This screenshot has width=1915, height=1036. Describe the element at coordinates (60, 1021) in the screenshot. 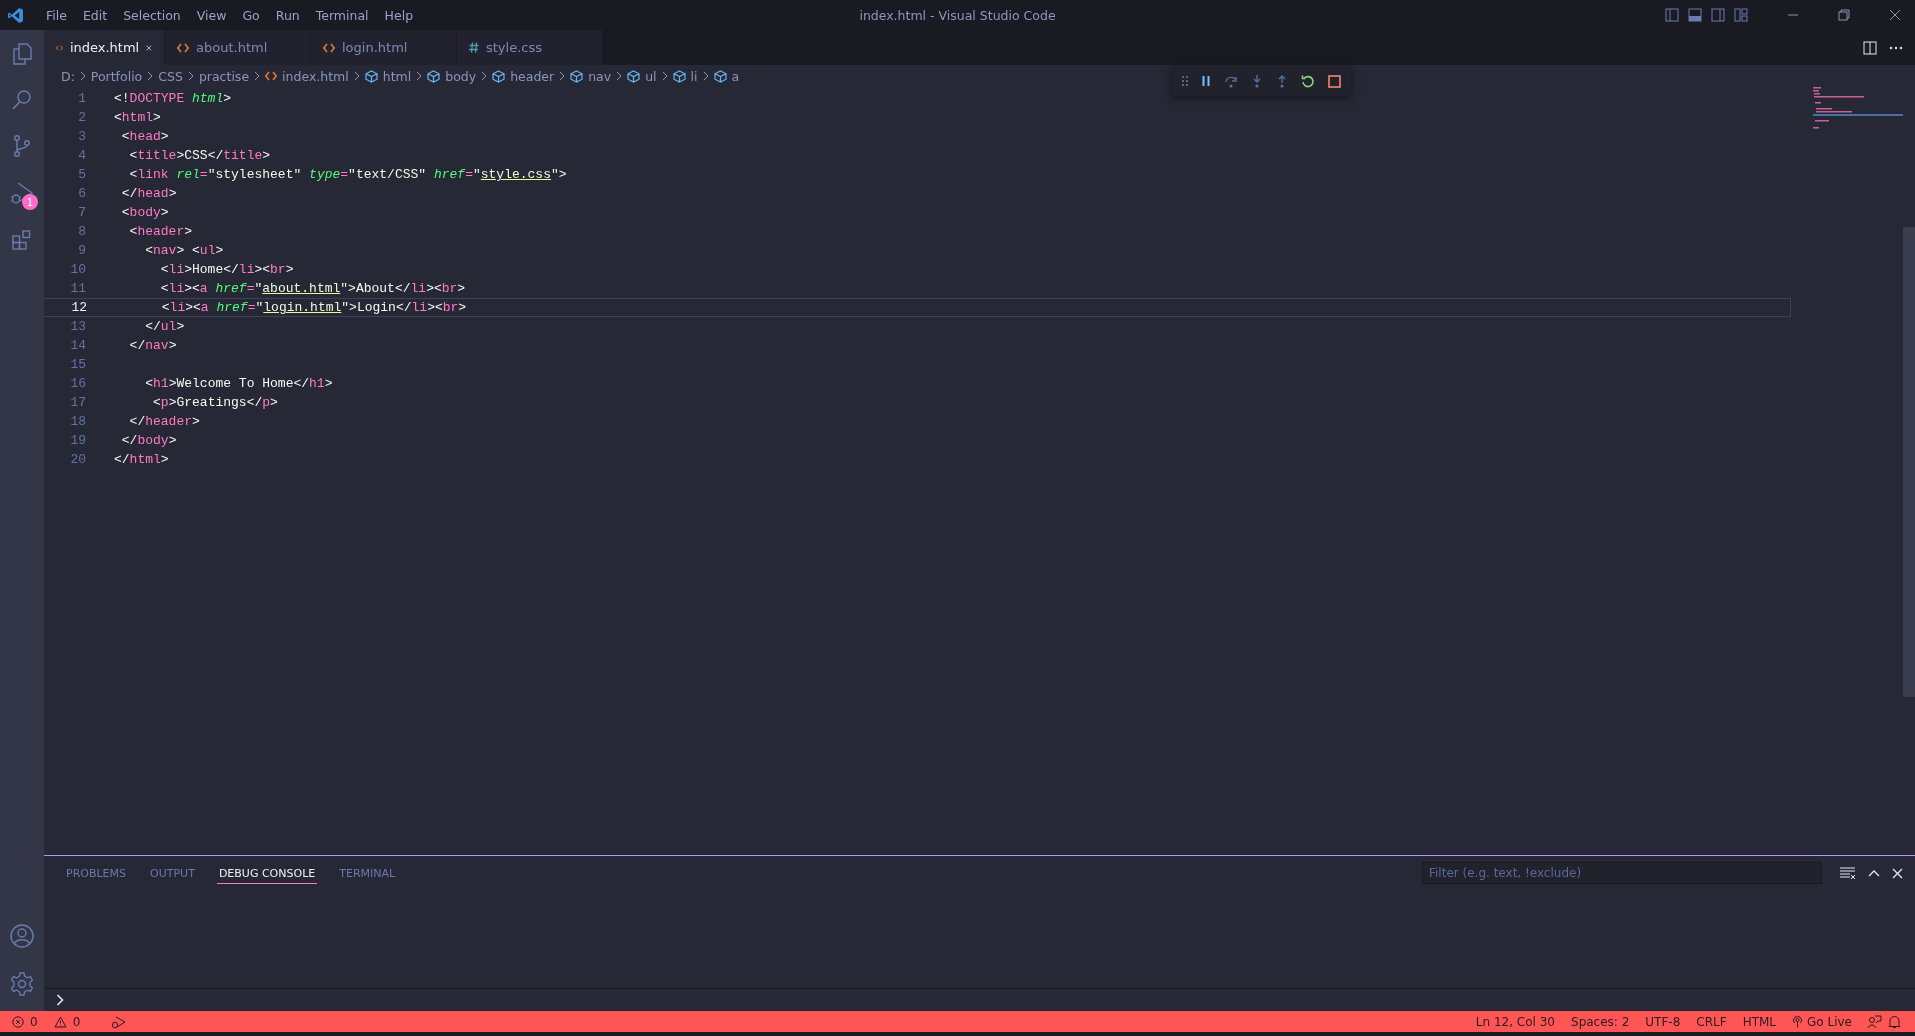

I see `warning-icon` at that location.